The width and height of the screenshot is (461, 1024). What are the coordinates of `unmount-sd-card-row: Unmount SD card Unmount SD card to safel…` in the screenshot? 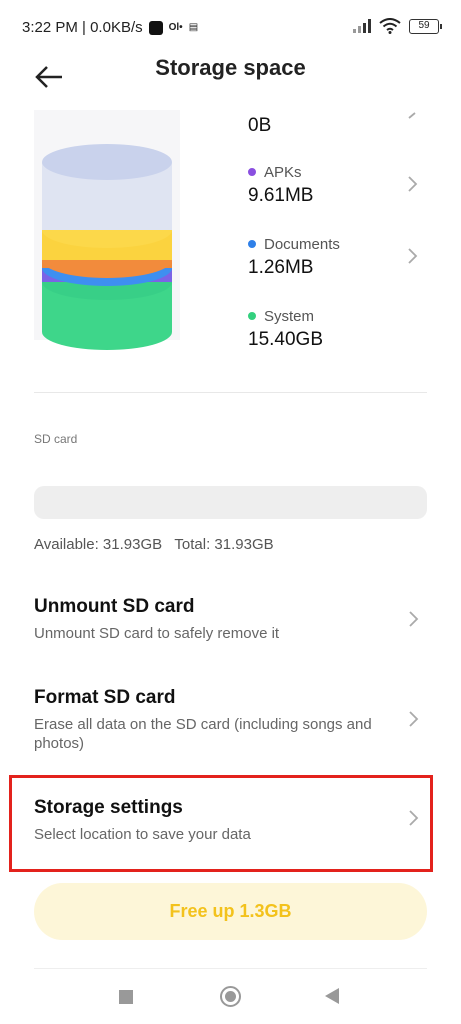 It's located at (230, 619).